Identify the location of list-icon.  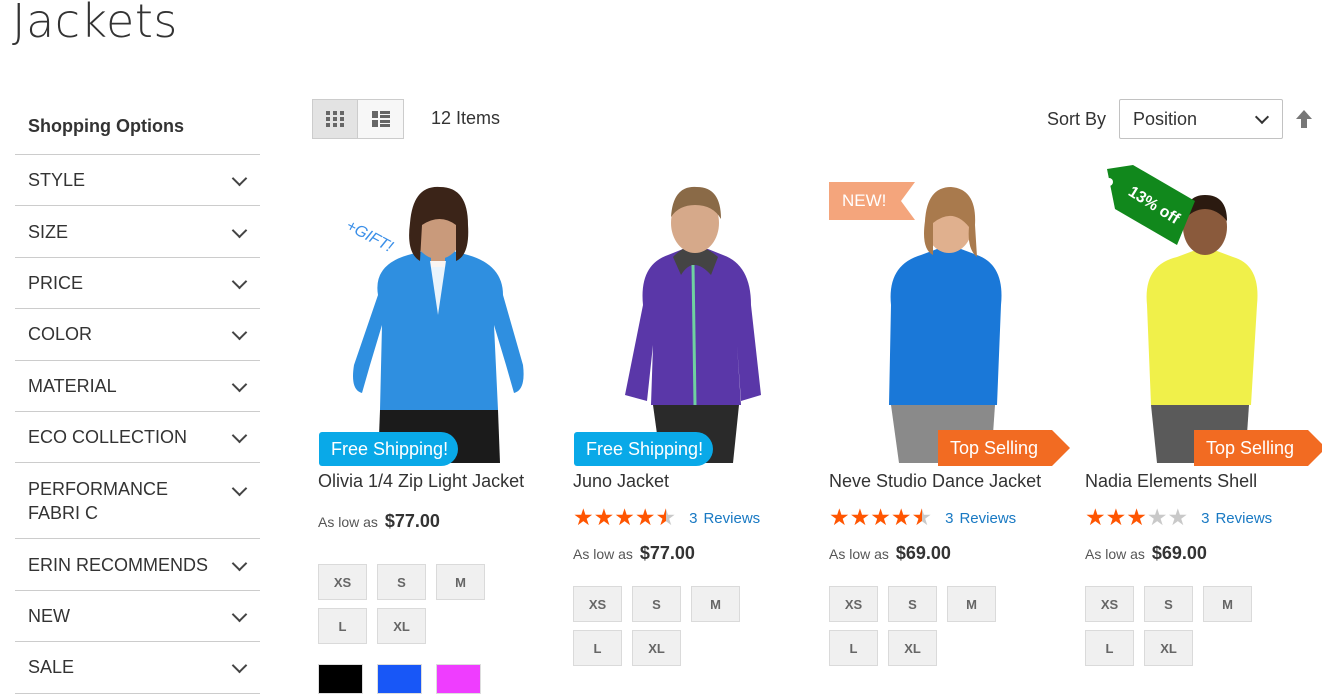
(380, 119).